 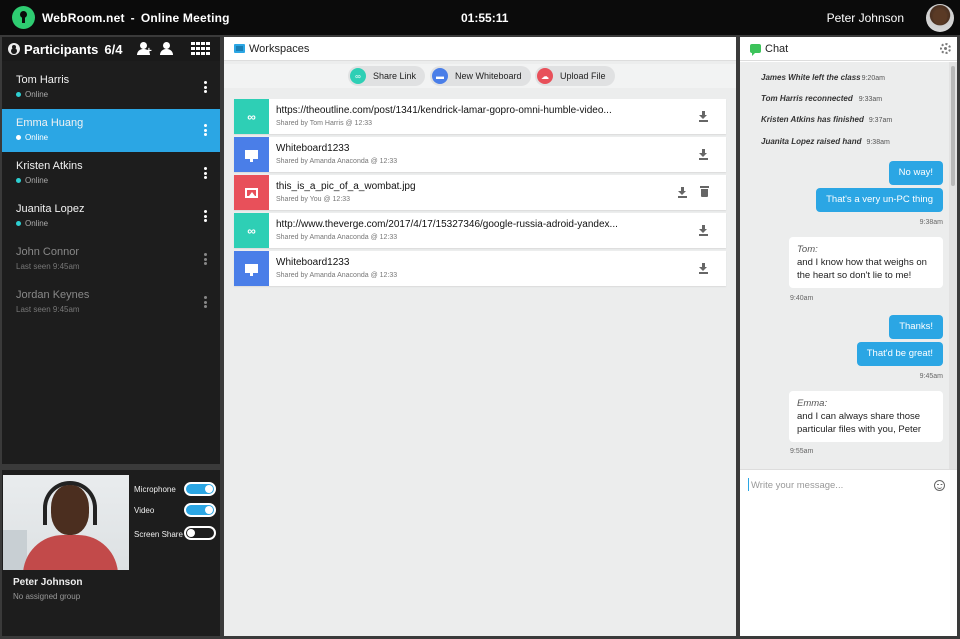 What do you see at coordinates (239, 48) in the screenshot?
I see `workspaces-icon` at bounding box center [239, 48].